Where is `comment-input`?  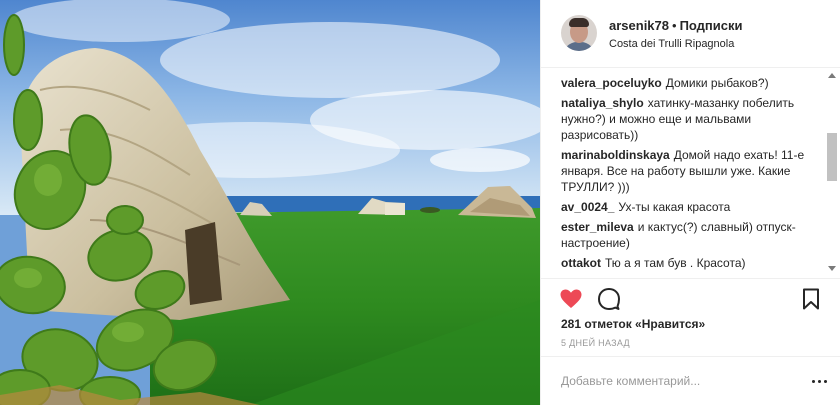 comment-input is located at coordinates (676, 381).